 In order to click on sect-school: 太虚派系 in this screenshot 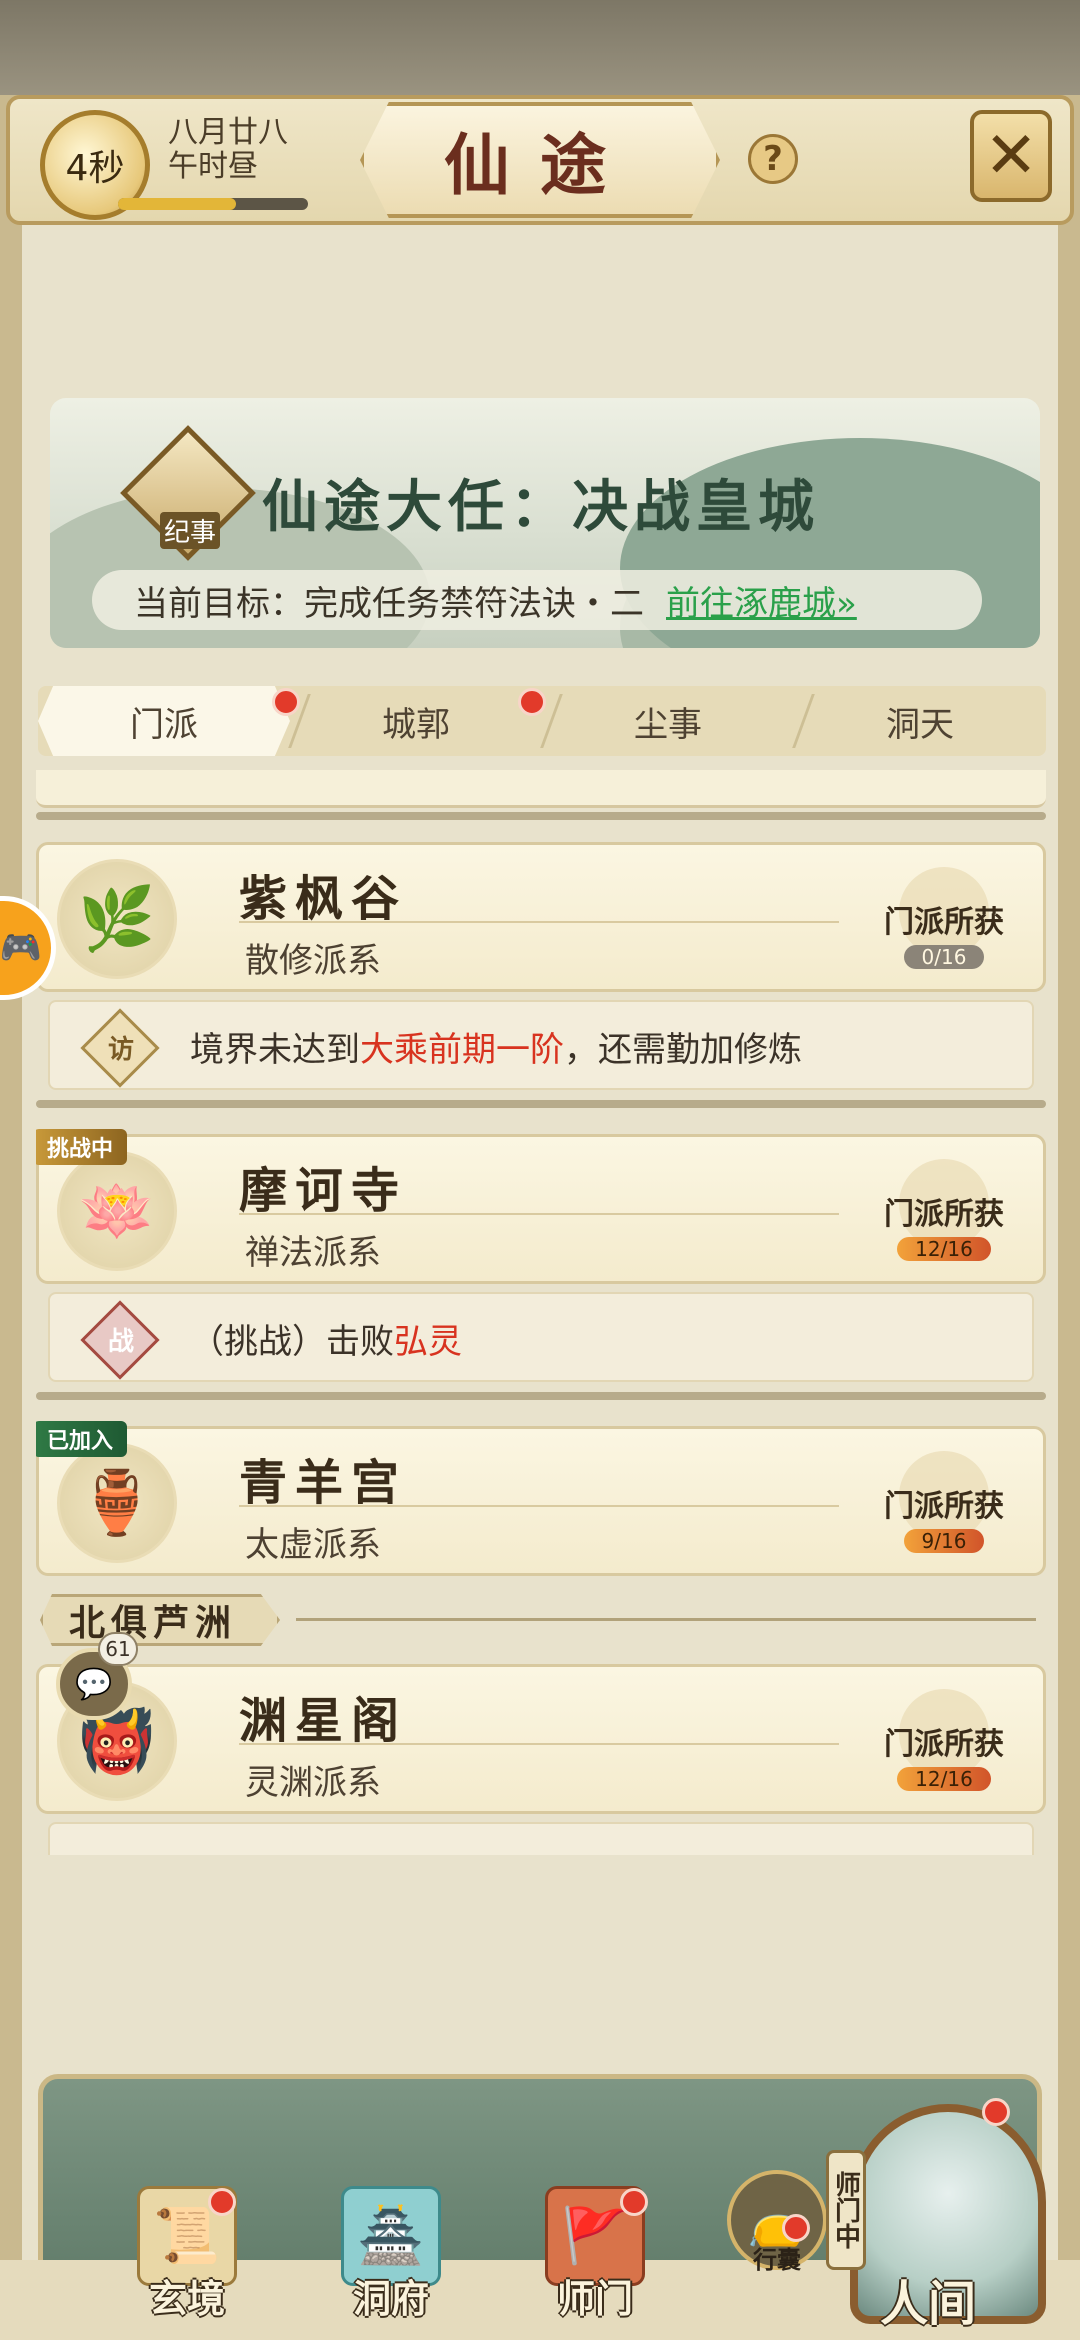, I will do `click(313, 1545)`.